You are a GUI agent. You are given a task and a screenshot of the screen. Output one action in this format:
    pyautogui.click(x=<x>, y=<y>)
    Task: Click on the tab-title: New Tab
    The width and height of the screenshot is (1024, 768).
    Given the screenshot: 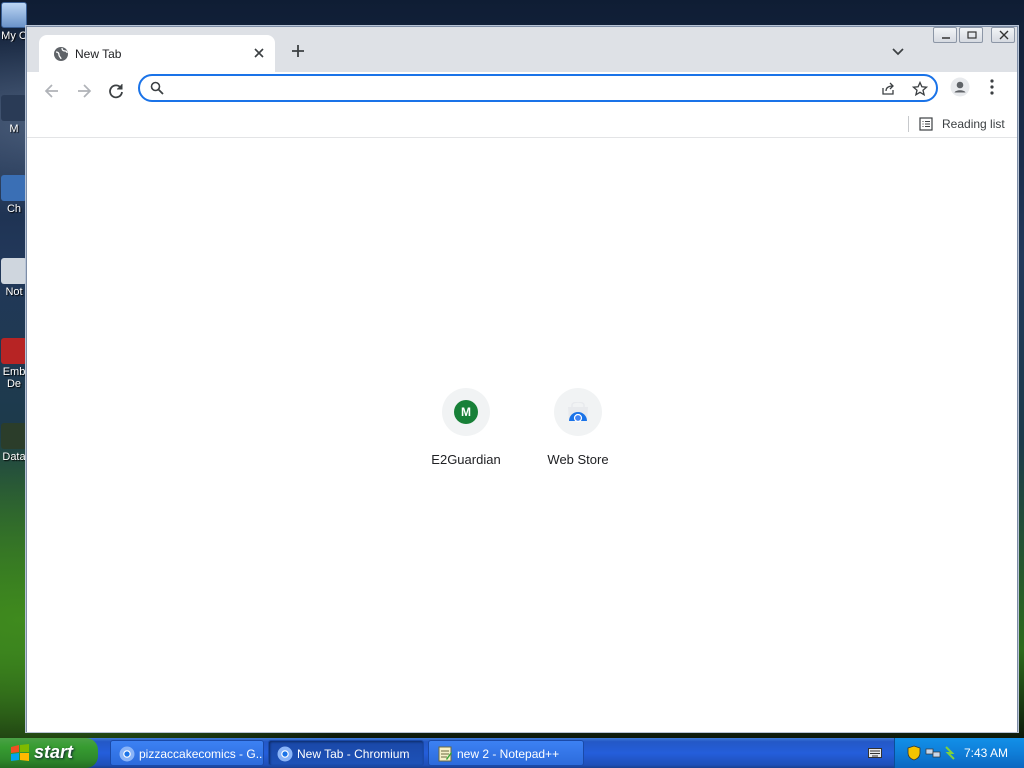 What is the action you would take?
    pyautogui.click(x=98, y=54)
    